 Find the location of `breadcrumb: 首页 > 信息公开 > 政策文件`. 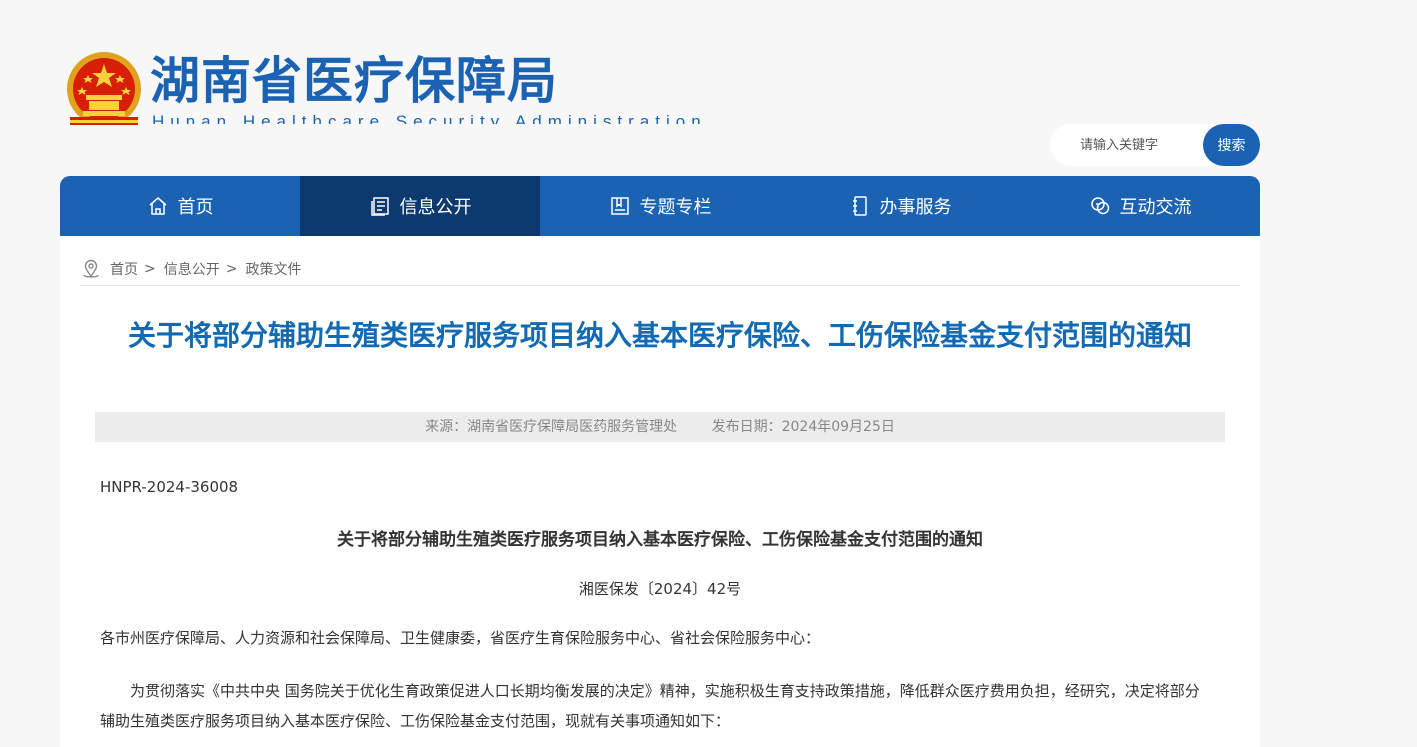

breadcrumb: 首页 > 信息公开 > 政策文件 is located at coordinates (190, 269).